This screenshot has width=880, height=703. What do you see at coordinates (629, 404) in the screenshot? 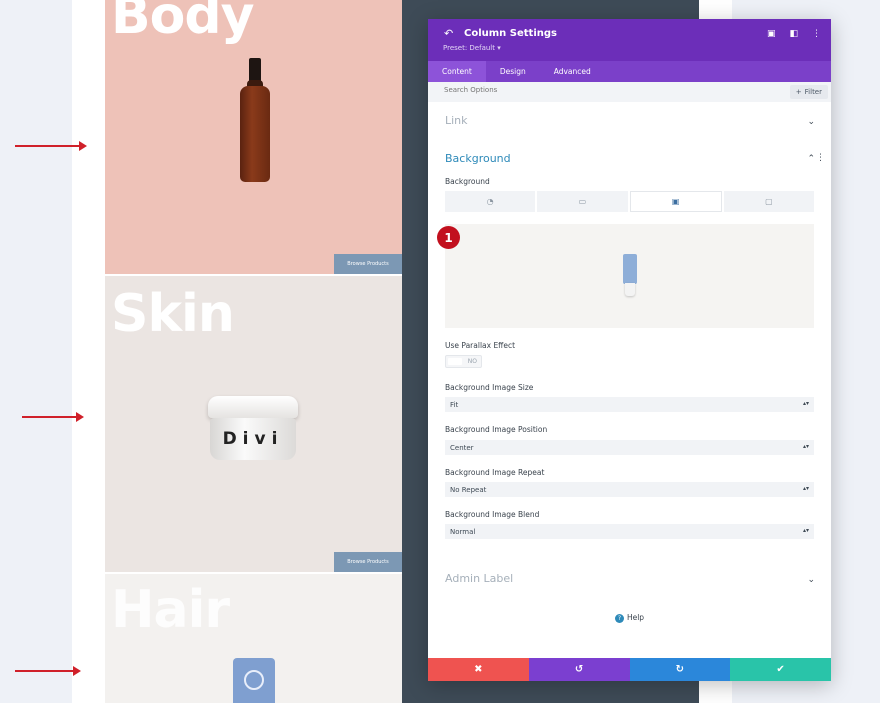
I see `image-size-select: Fit ▴▾` at bounding box center [629, 404].